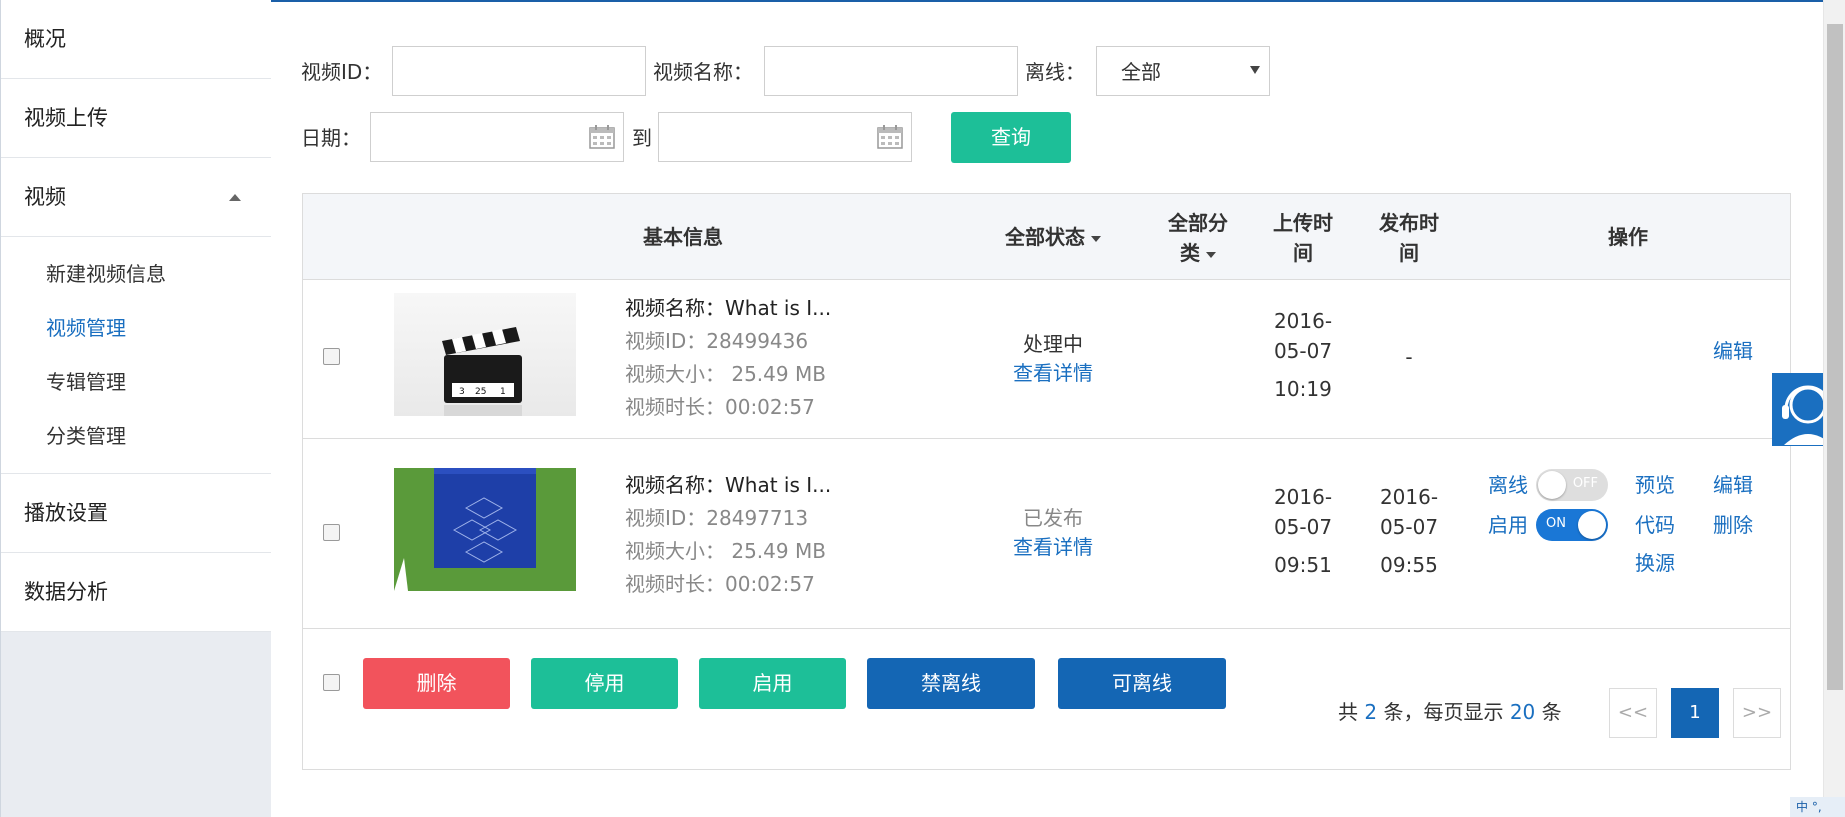  What do you see at coordinates (1835, 357) in the screenshot?
I see `scrollbar-thumb` at bounding box center [1835, 357].